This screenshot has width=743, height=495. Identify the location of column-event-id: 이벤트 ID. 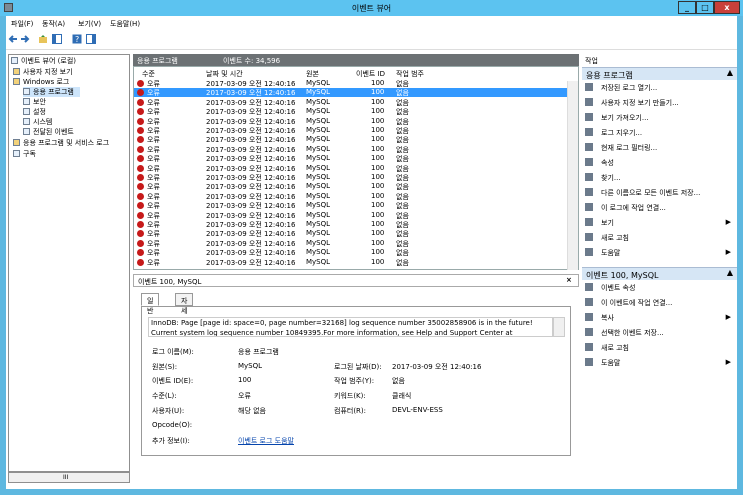
(370, 74).